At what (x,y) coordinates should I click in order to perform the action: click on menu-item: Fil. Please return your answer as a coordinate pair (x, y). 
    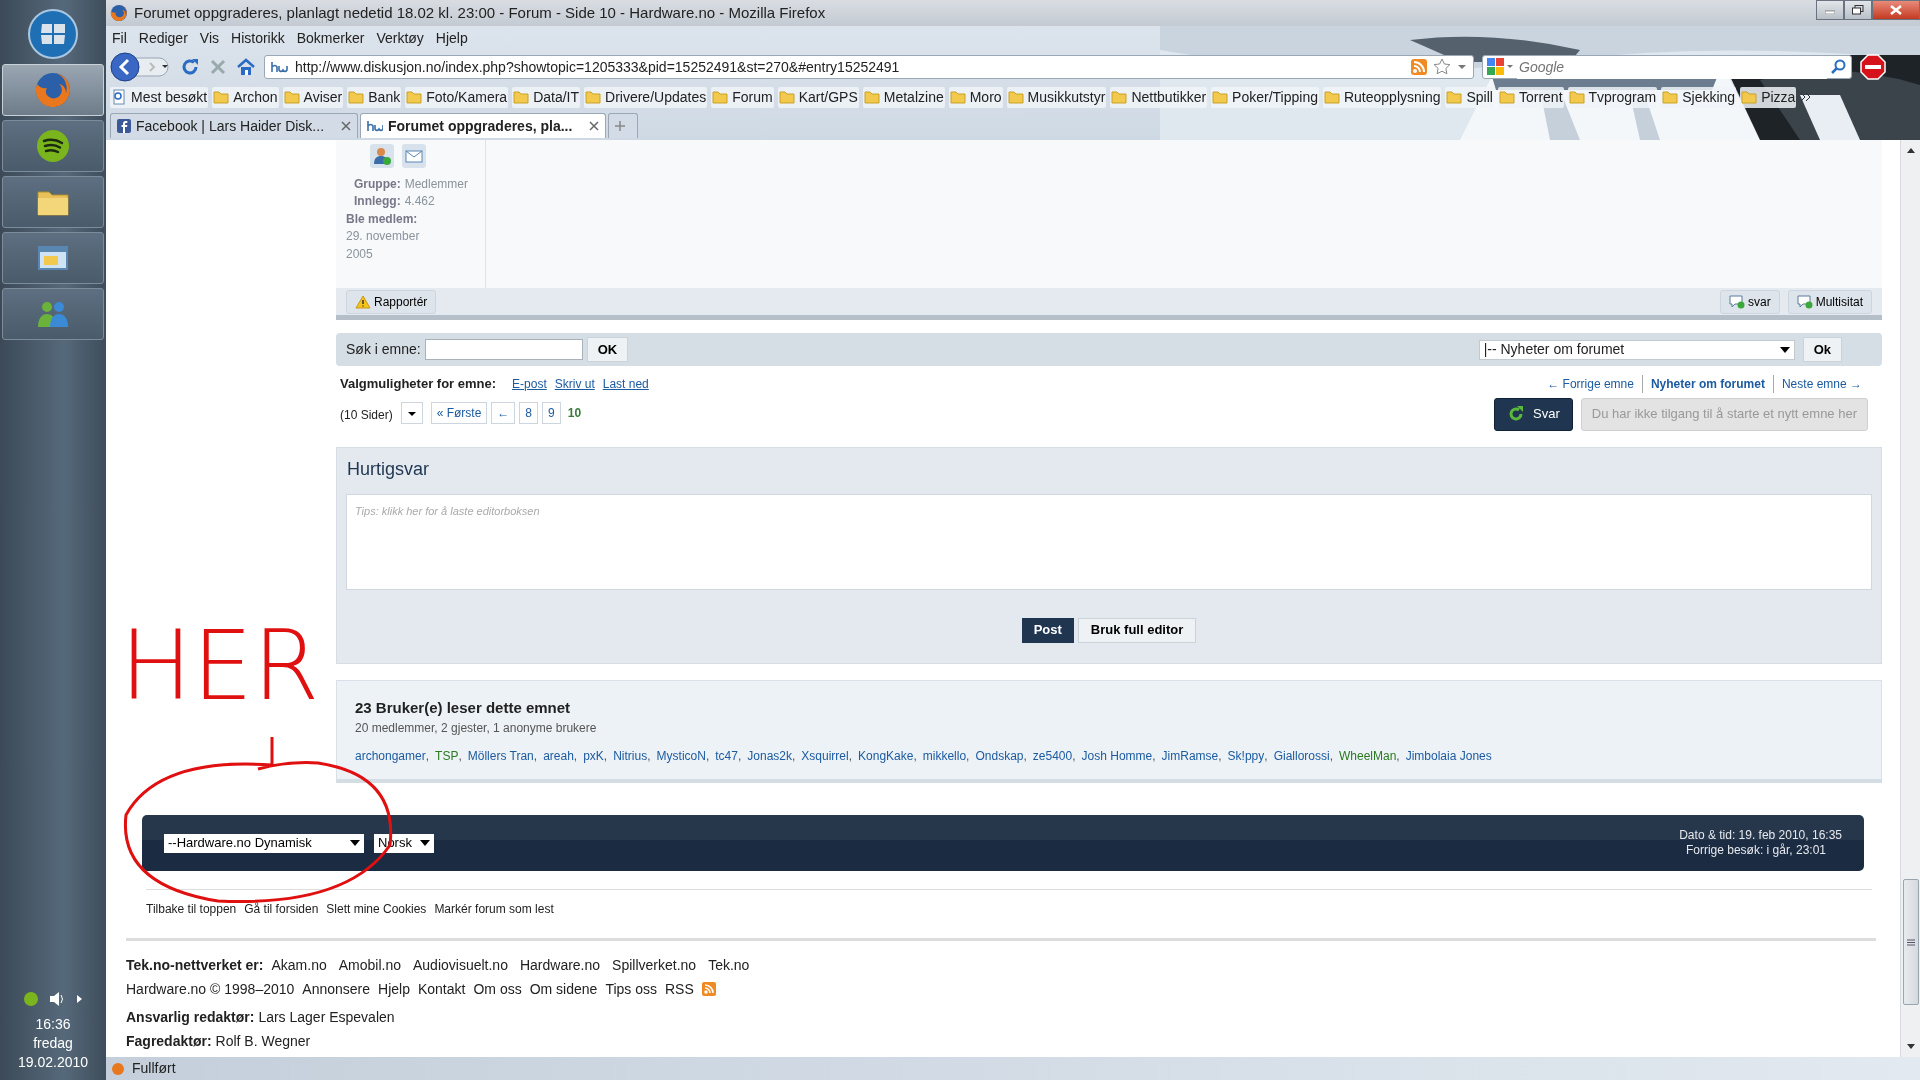
    Looking at the image, I should click on (119, 38).